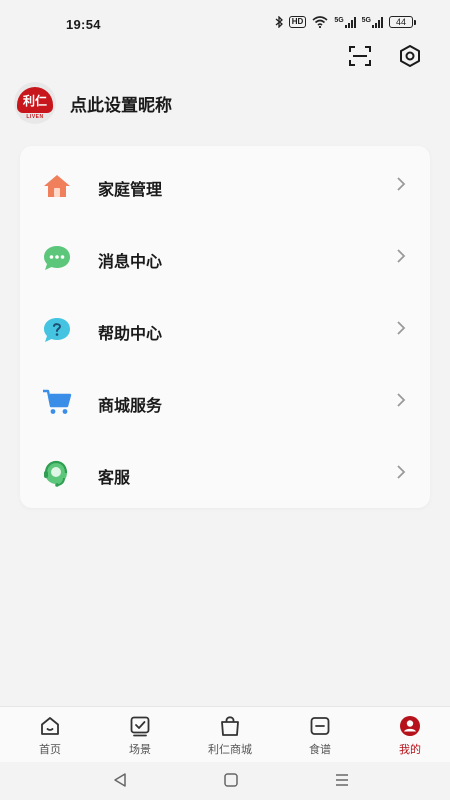 This screenshot has width=450, height=800. Describe the element at coordinates (130, 334) in the screenshot. I see `menu-item-label: 帮助中心` at that location.